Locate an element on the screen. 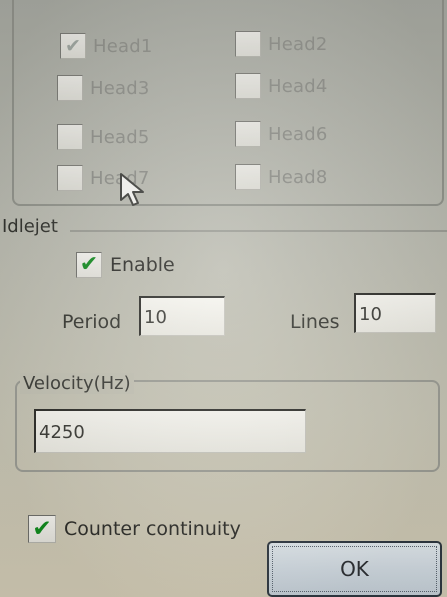 The image size is (447, 597). head6-checkbox: Head6 is located at coordinates (281, 134).